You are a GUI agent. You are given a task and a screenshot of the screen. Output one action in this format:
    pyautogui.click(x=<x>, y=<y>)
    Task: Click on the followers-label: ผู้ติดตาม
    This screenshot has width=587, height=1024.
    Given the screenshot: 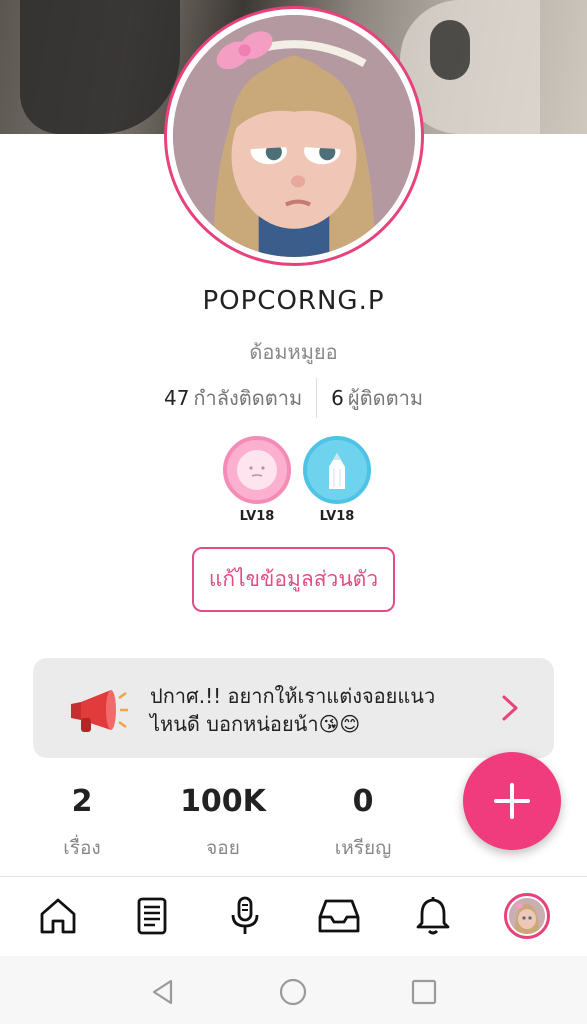 What is the action you would take?
    pyautogui.click(x=385, y=398)
    